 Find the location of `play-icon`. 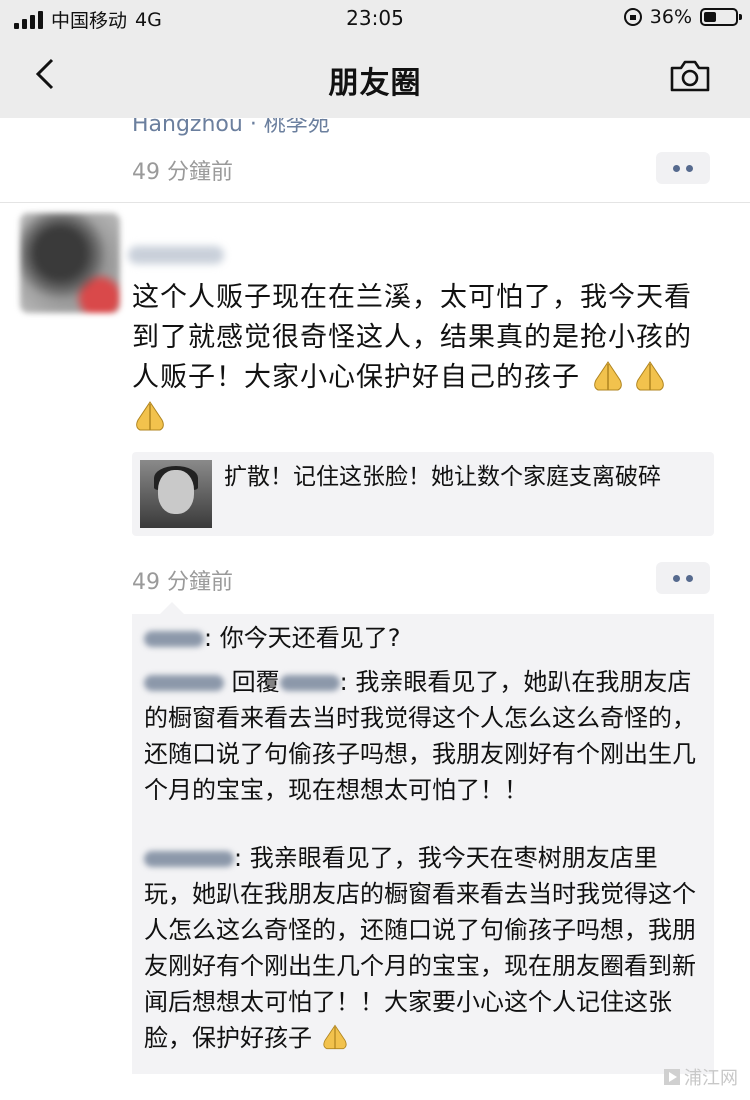

play-icon is located at coordinates (672, 1077).